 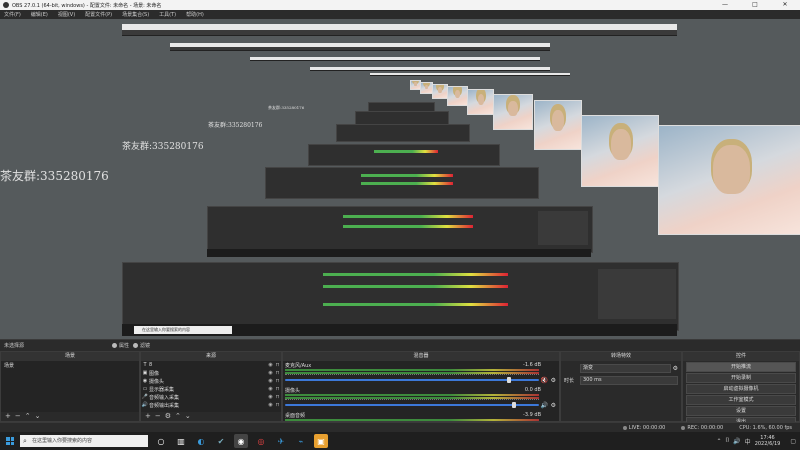 What do you see at coordinates (211, 405) in the screenshot?
I see `source-item: 🔊 音频输出采集 ◉ ⊓` at bounding box center [211, 405].